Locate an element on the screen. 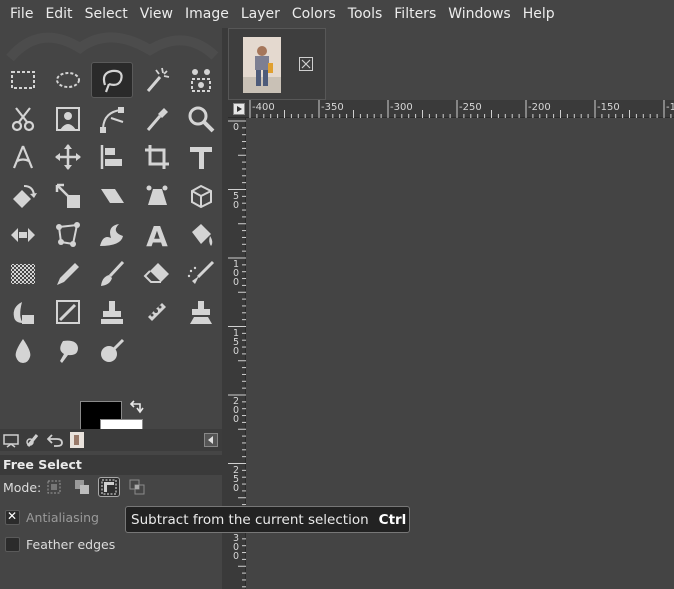 The width and height of the screenshot is (674, 589). tool-button-shear is located at coordinates (112, 196).